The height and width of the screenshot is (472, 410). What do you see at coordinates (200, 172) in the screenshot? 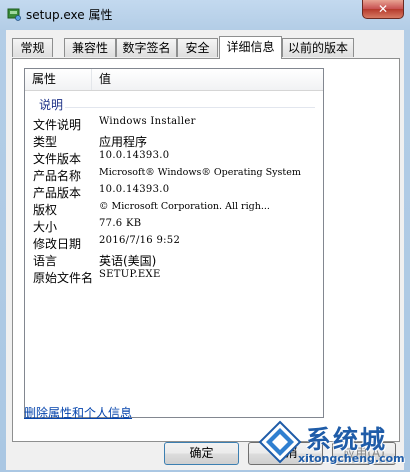
I see `property-value: Microsoft® Windows® Operating System` at bounding box center [200, 172].